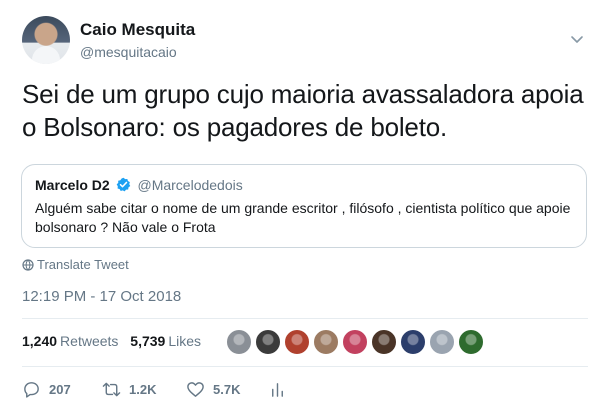  I want to click on avatar, so click(46, 40).